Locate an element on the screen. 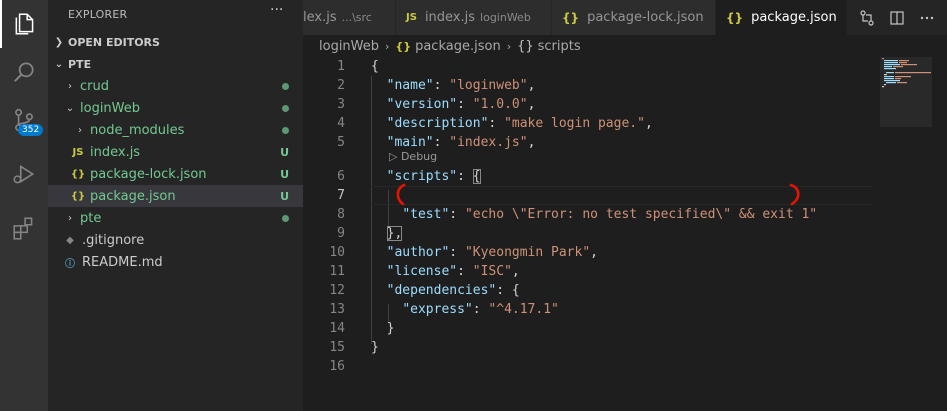  breadcrumb-file: package.json is located at coordinates (458, 46).